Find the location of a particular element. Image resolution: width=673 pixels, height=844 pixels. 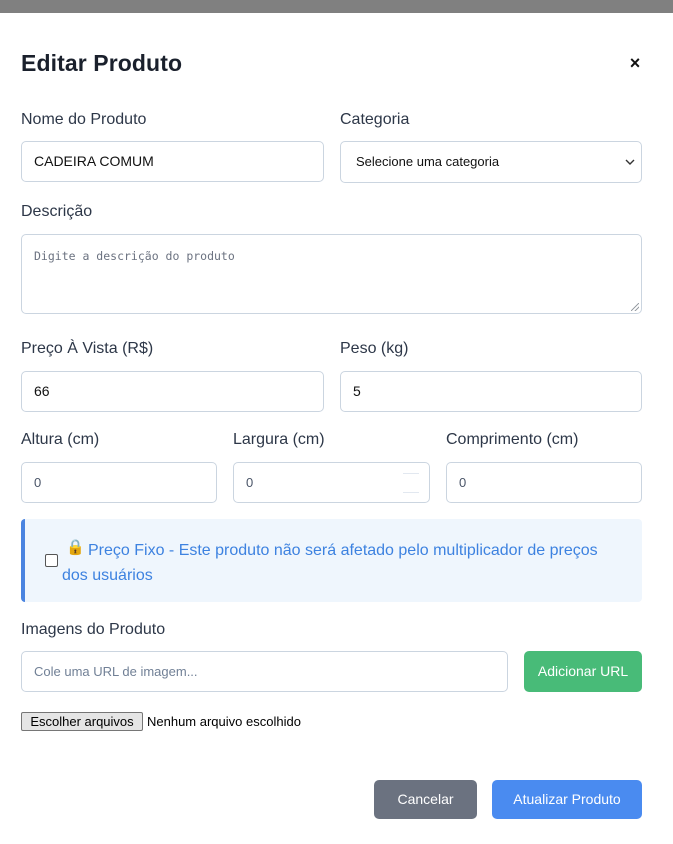

product-name-input: CADEIRA COMUM is located at coordinates (172, 161).